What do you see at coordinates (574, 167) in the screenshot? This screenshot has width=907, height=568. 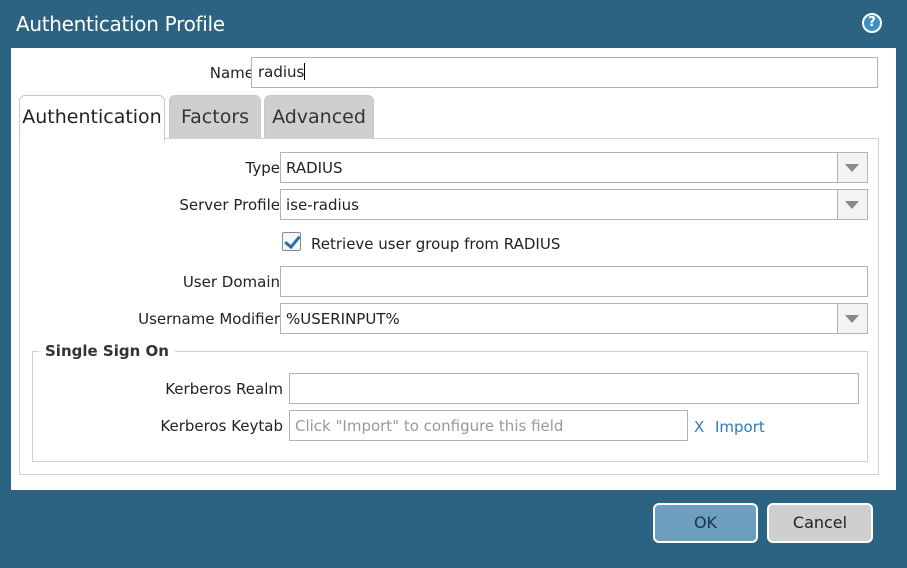 I see `type-select: RADIUS` at bounding box center [574, 167].